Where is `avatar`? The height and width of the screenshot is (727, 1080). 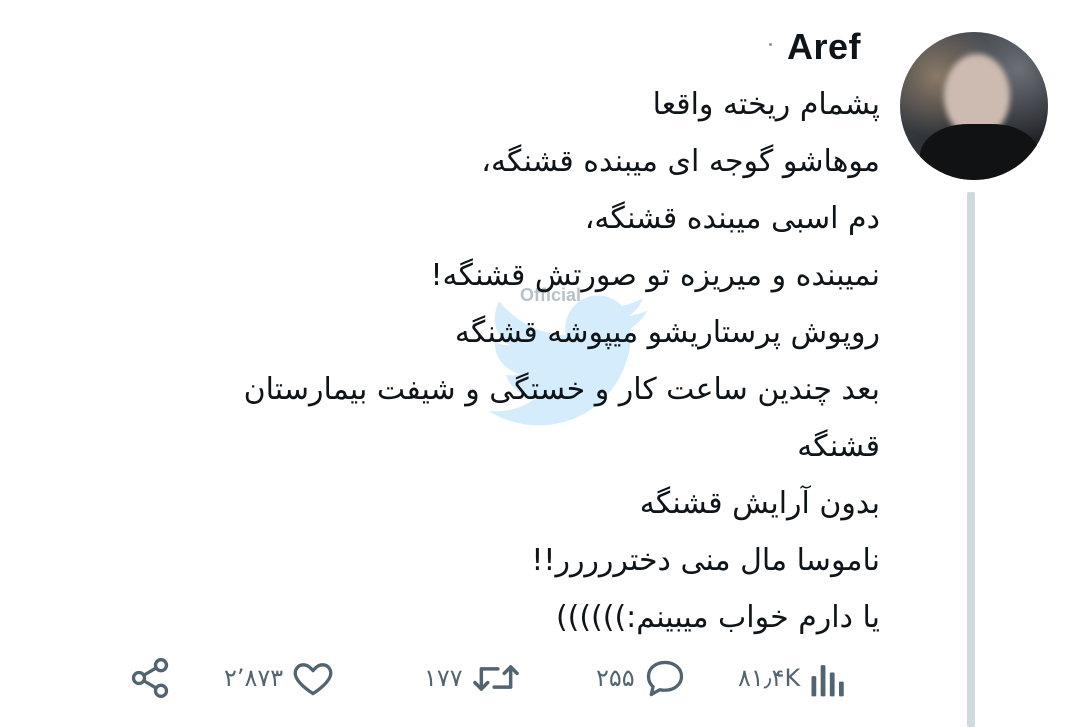 avatar is located at coordinates (974, 106).